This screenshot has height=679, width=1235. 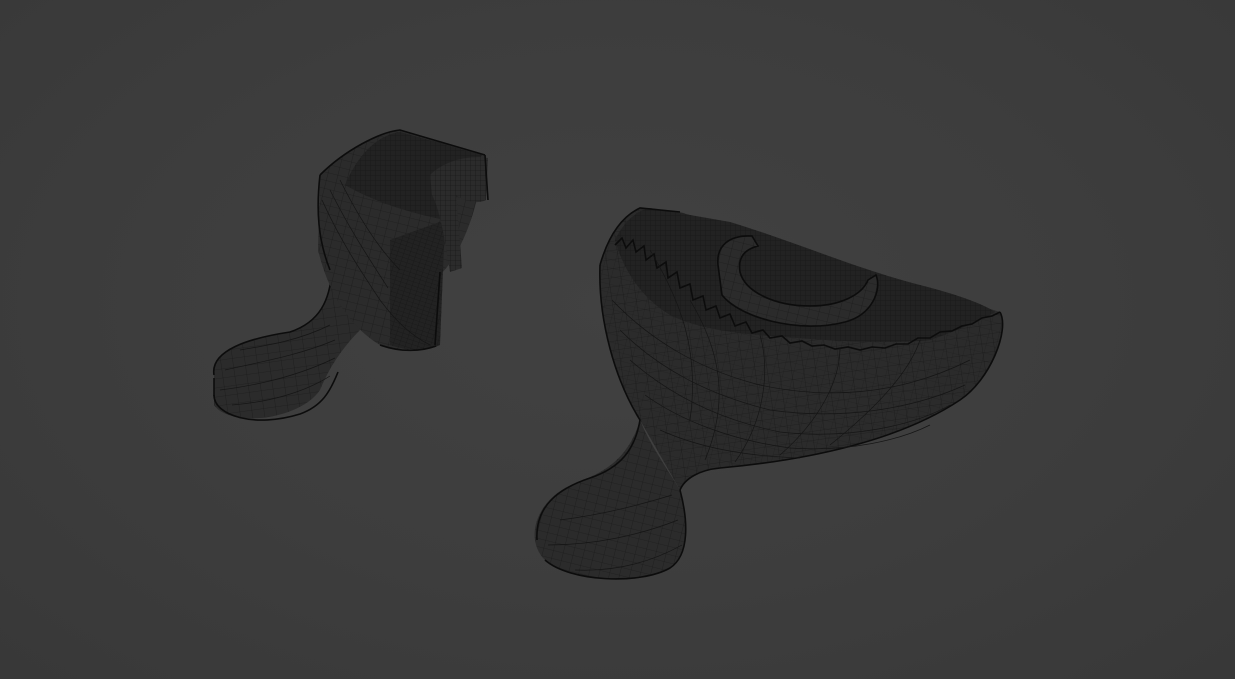 What do you see at coordinates (351, 275) in the screenshot?
I see `impression-tray-small` at bounding box center [351, 275].